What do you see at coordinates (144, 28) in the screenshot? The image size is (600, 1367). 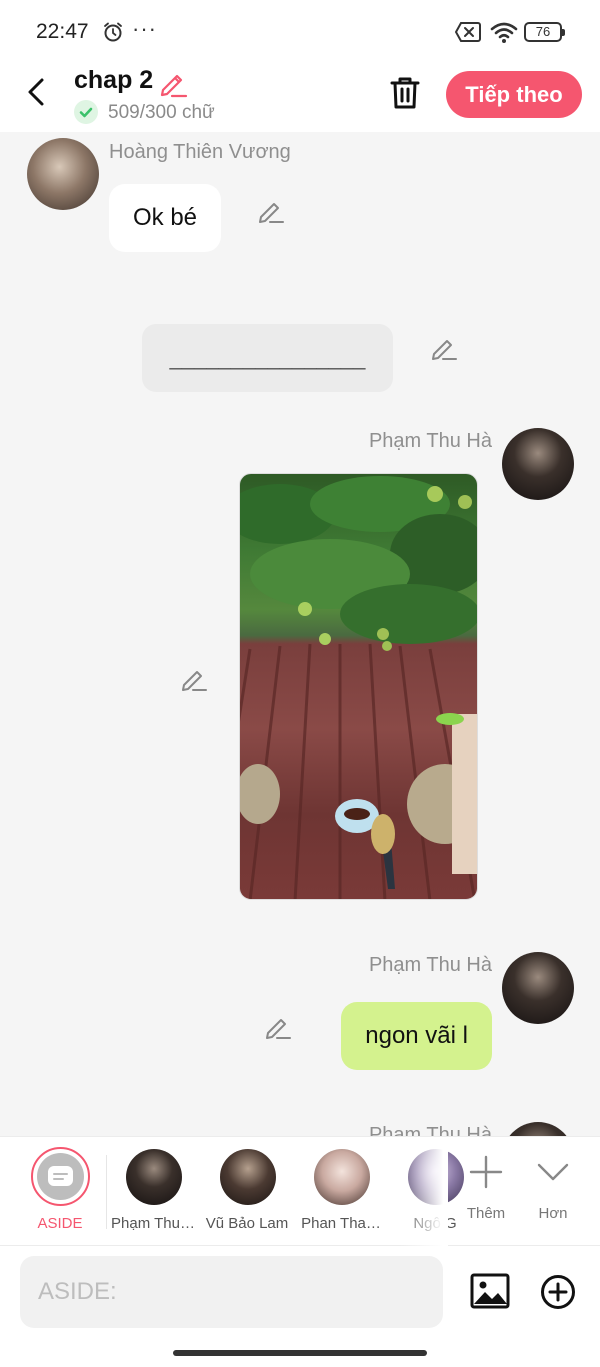 I see `status-more-icon: ···` at bounding box center [144, 28].